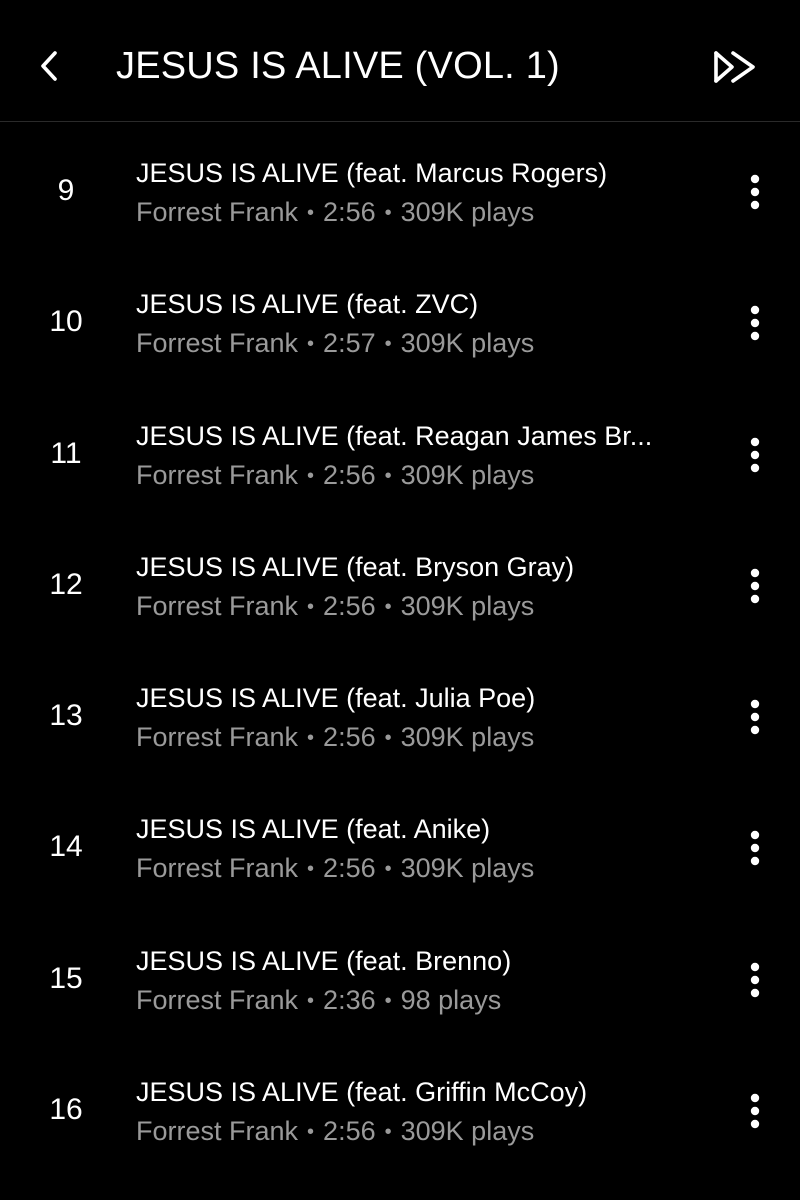 The width and height of the screenshot is (800, 1200). I want to click on skip-next-button, so click(735, 67).